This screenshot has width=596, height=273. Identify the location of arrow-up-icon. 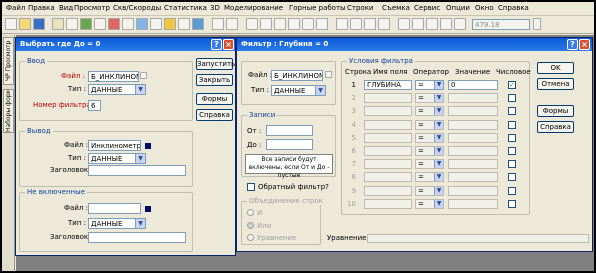
(342, 24).